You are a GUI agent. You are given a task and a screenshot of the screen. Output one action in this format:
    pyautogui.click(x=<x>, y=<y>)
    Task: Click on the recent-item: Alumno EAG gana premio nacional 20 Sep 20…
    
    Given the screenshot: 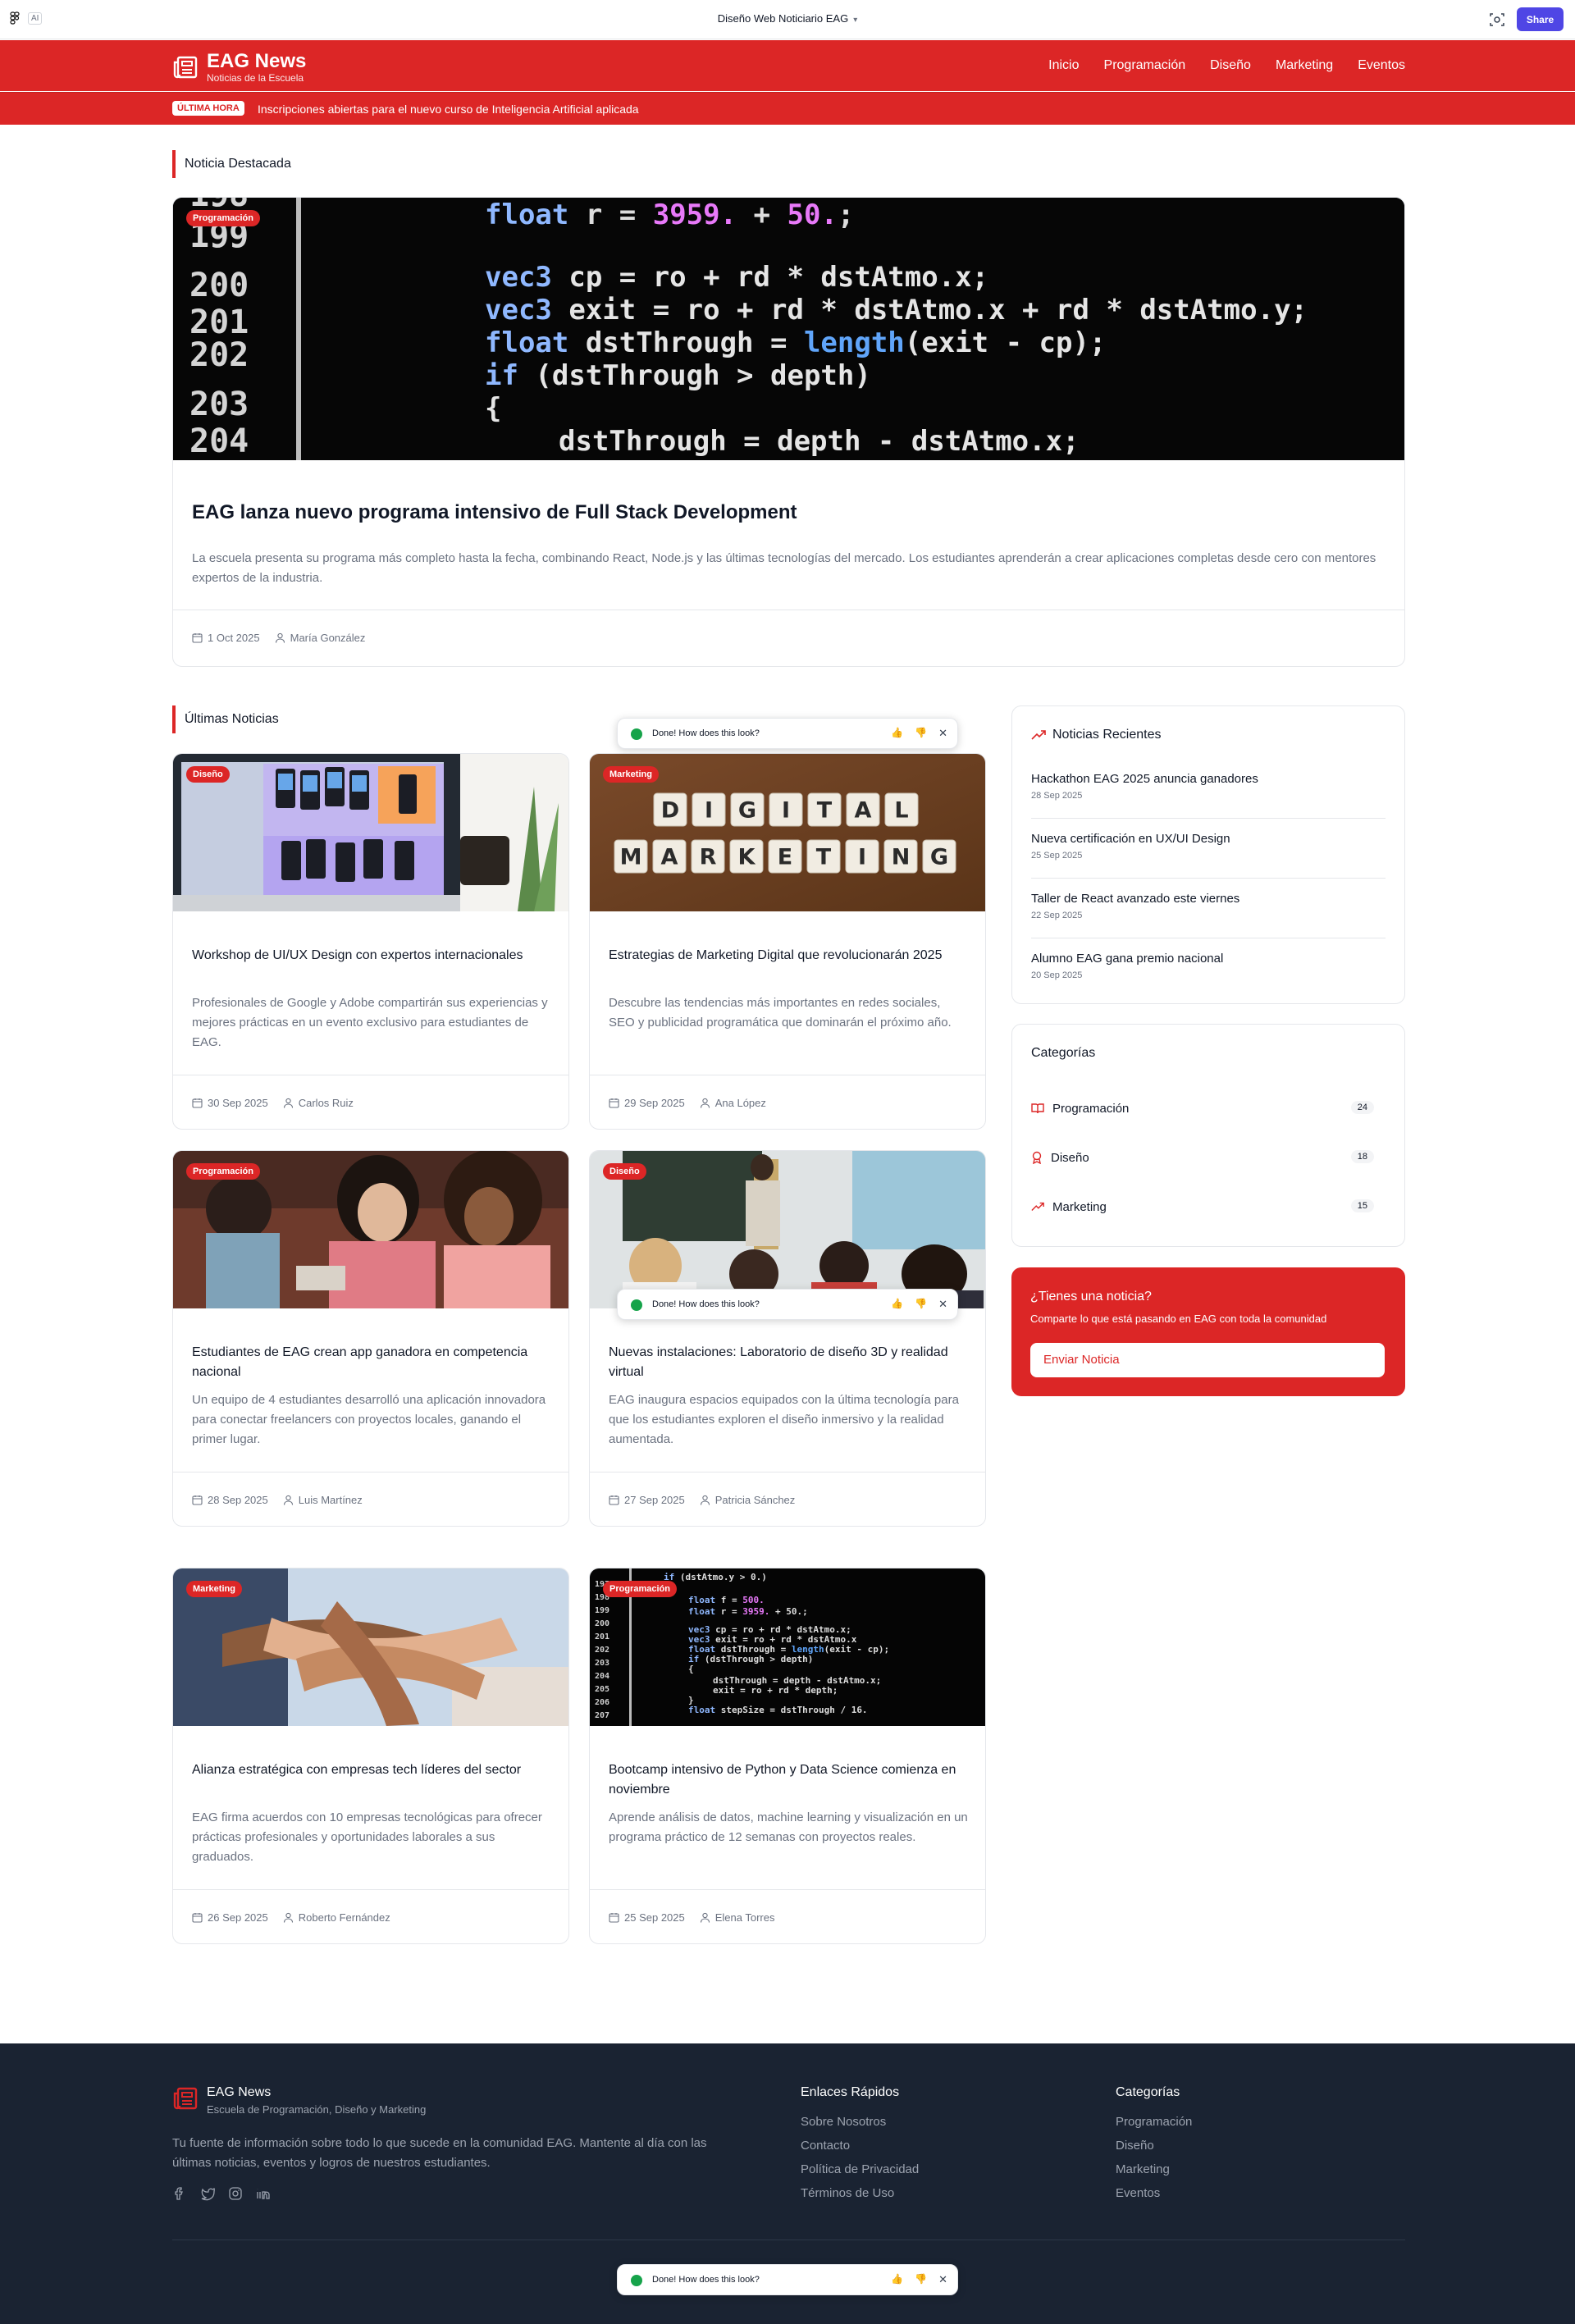 What is the action you would take?
    pyautogui.click(x=1209, y=966)
    